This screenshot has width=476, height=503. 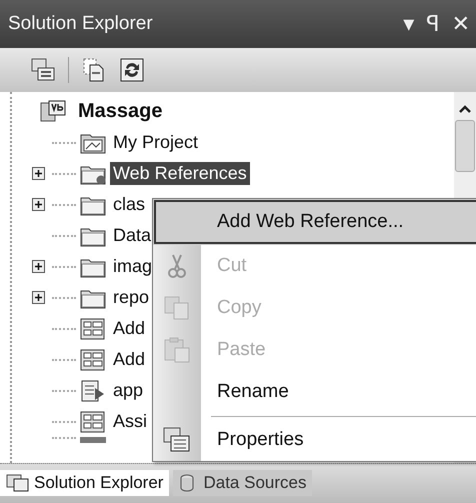 What do you see at coordinates (132, 235) in the screenshot?
I see `tree-item: Data` at bounding box center [132, 235].